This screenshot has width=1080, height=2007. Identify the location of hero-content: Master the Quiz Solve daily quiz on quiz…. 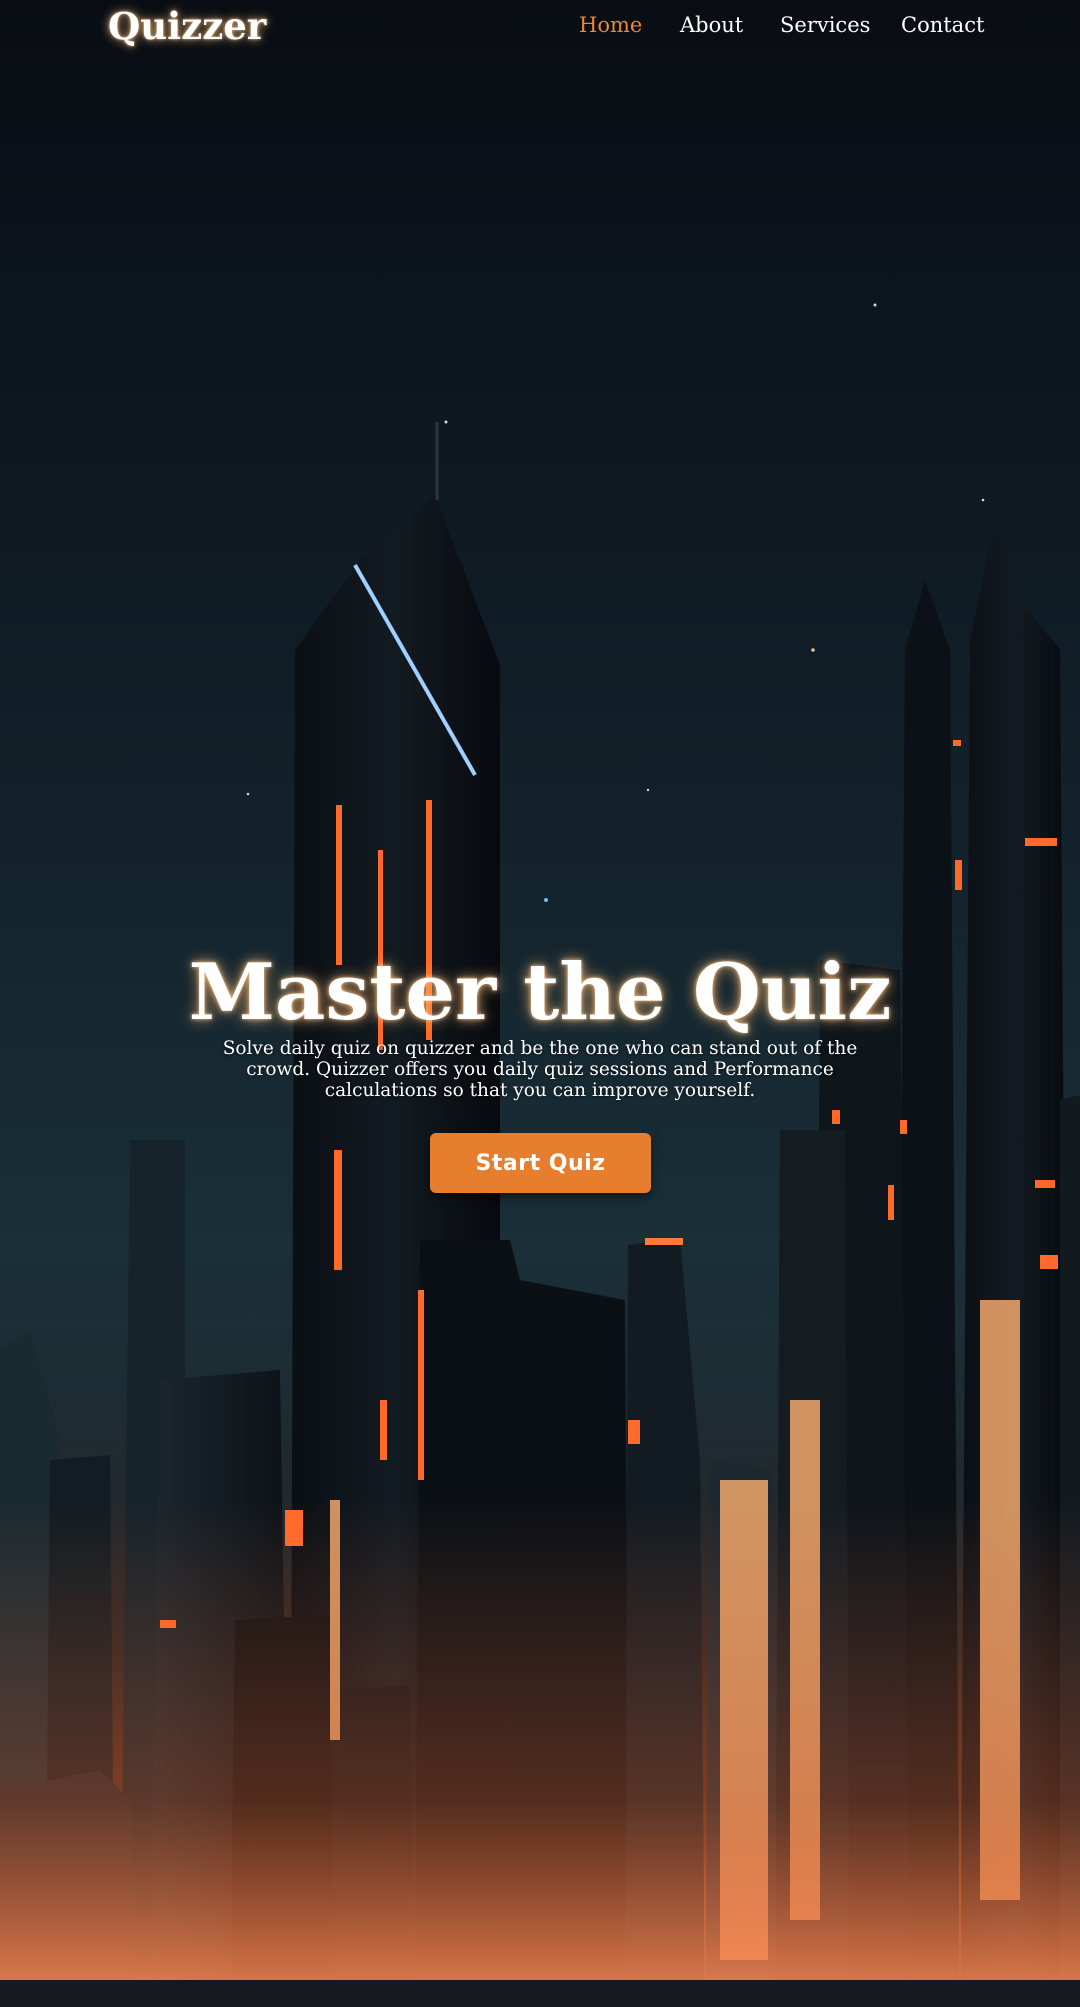
(540, 1024).